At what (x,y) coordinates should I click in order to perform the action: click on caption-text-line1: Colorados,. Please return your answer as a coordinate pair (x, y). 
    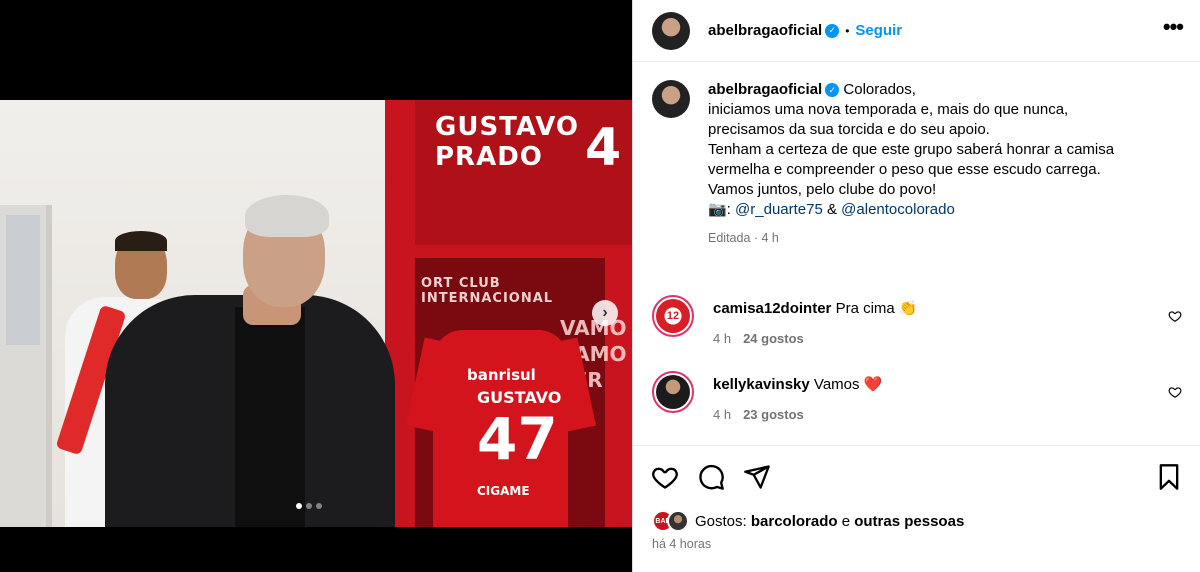
    Looking at the image, I should click on (879, 89).